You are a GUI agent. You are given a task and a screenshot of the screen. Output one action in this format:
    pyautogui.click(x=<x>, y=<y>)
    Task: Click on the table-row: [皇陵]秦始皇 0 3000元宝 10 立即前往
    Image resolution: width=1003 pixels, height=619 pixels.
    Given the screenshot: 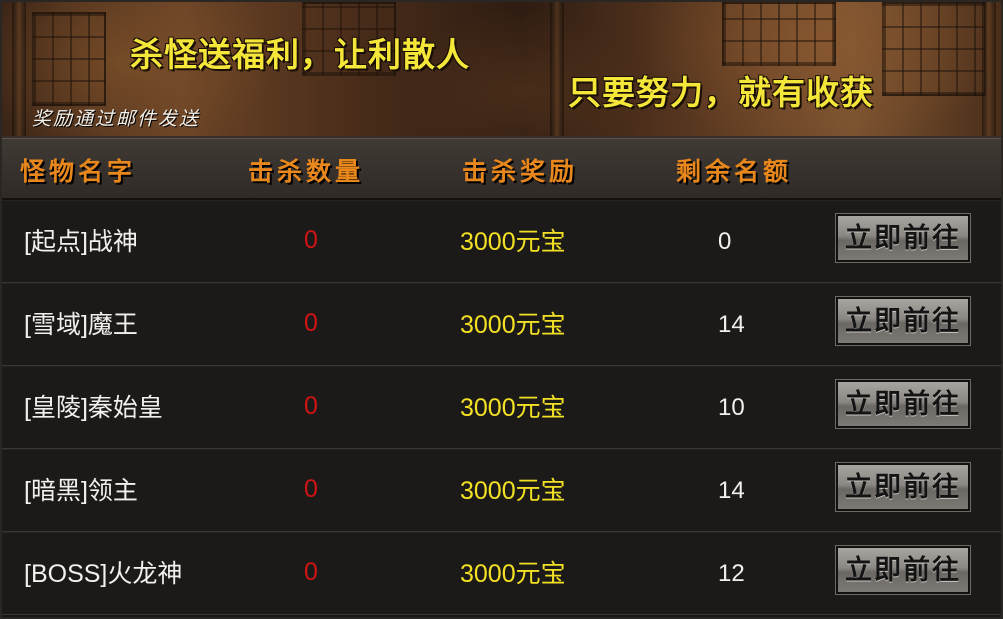 What is the action you would take?
    pyautogui.click(x=501, y=407)
    